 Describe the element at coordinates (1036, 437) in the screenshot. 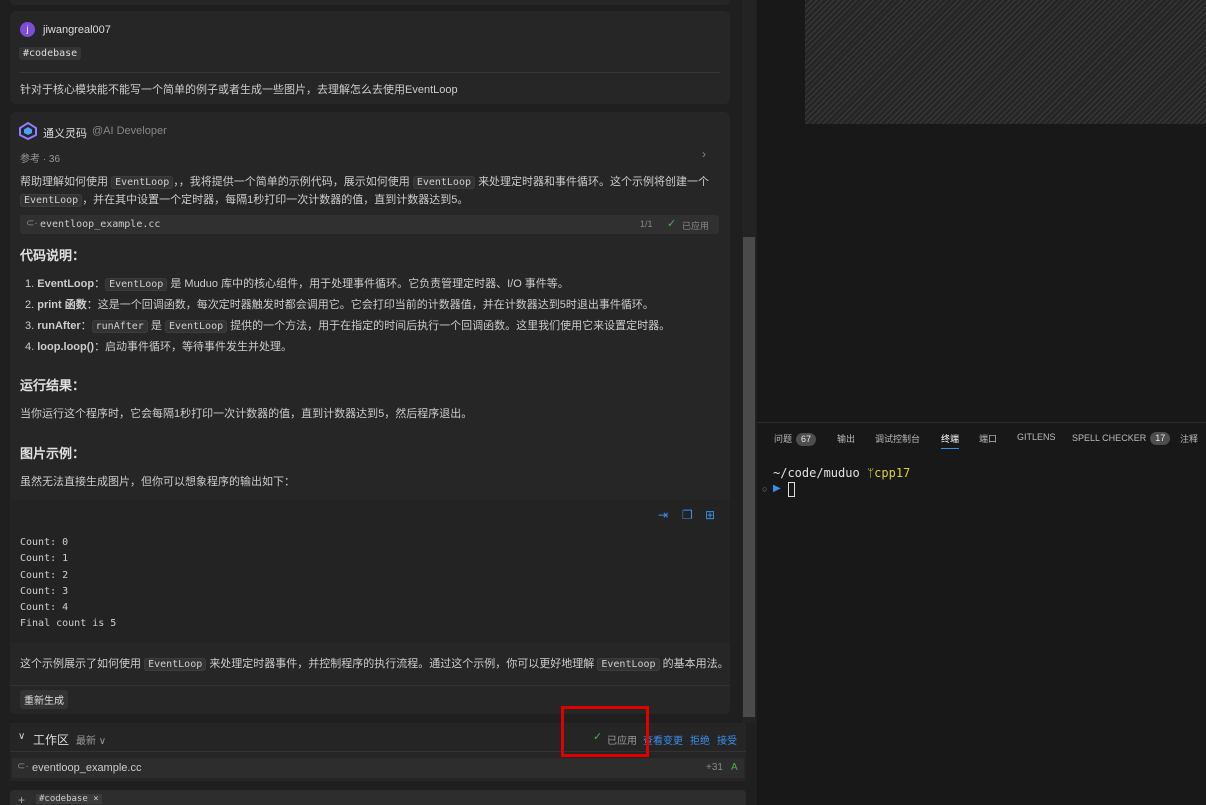

I see `tab-gitlens: GITLENS` at that location.